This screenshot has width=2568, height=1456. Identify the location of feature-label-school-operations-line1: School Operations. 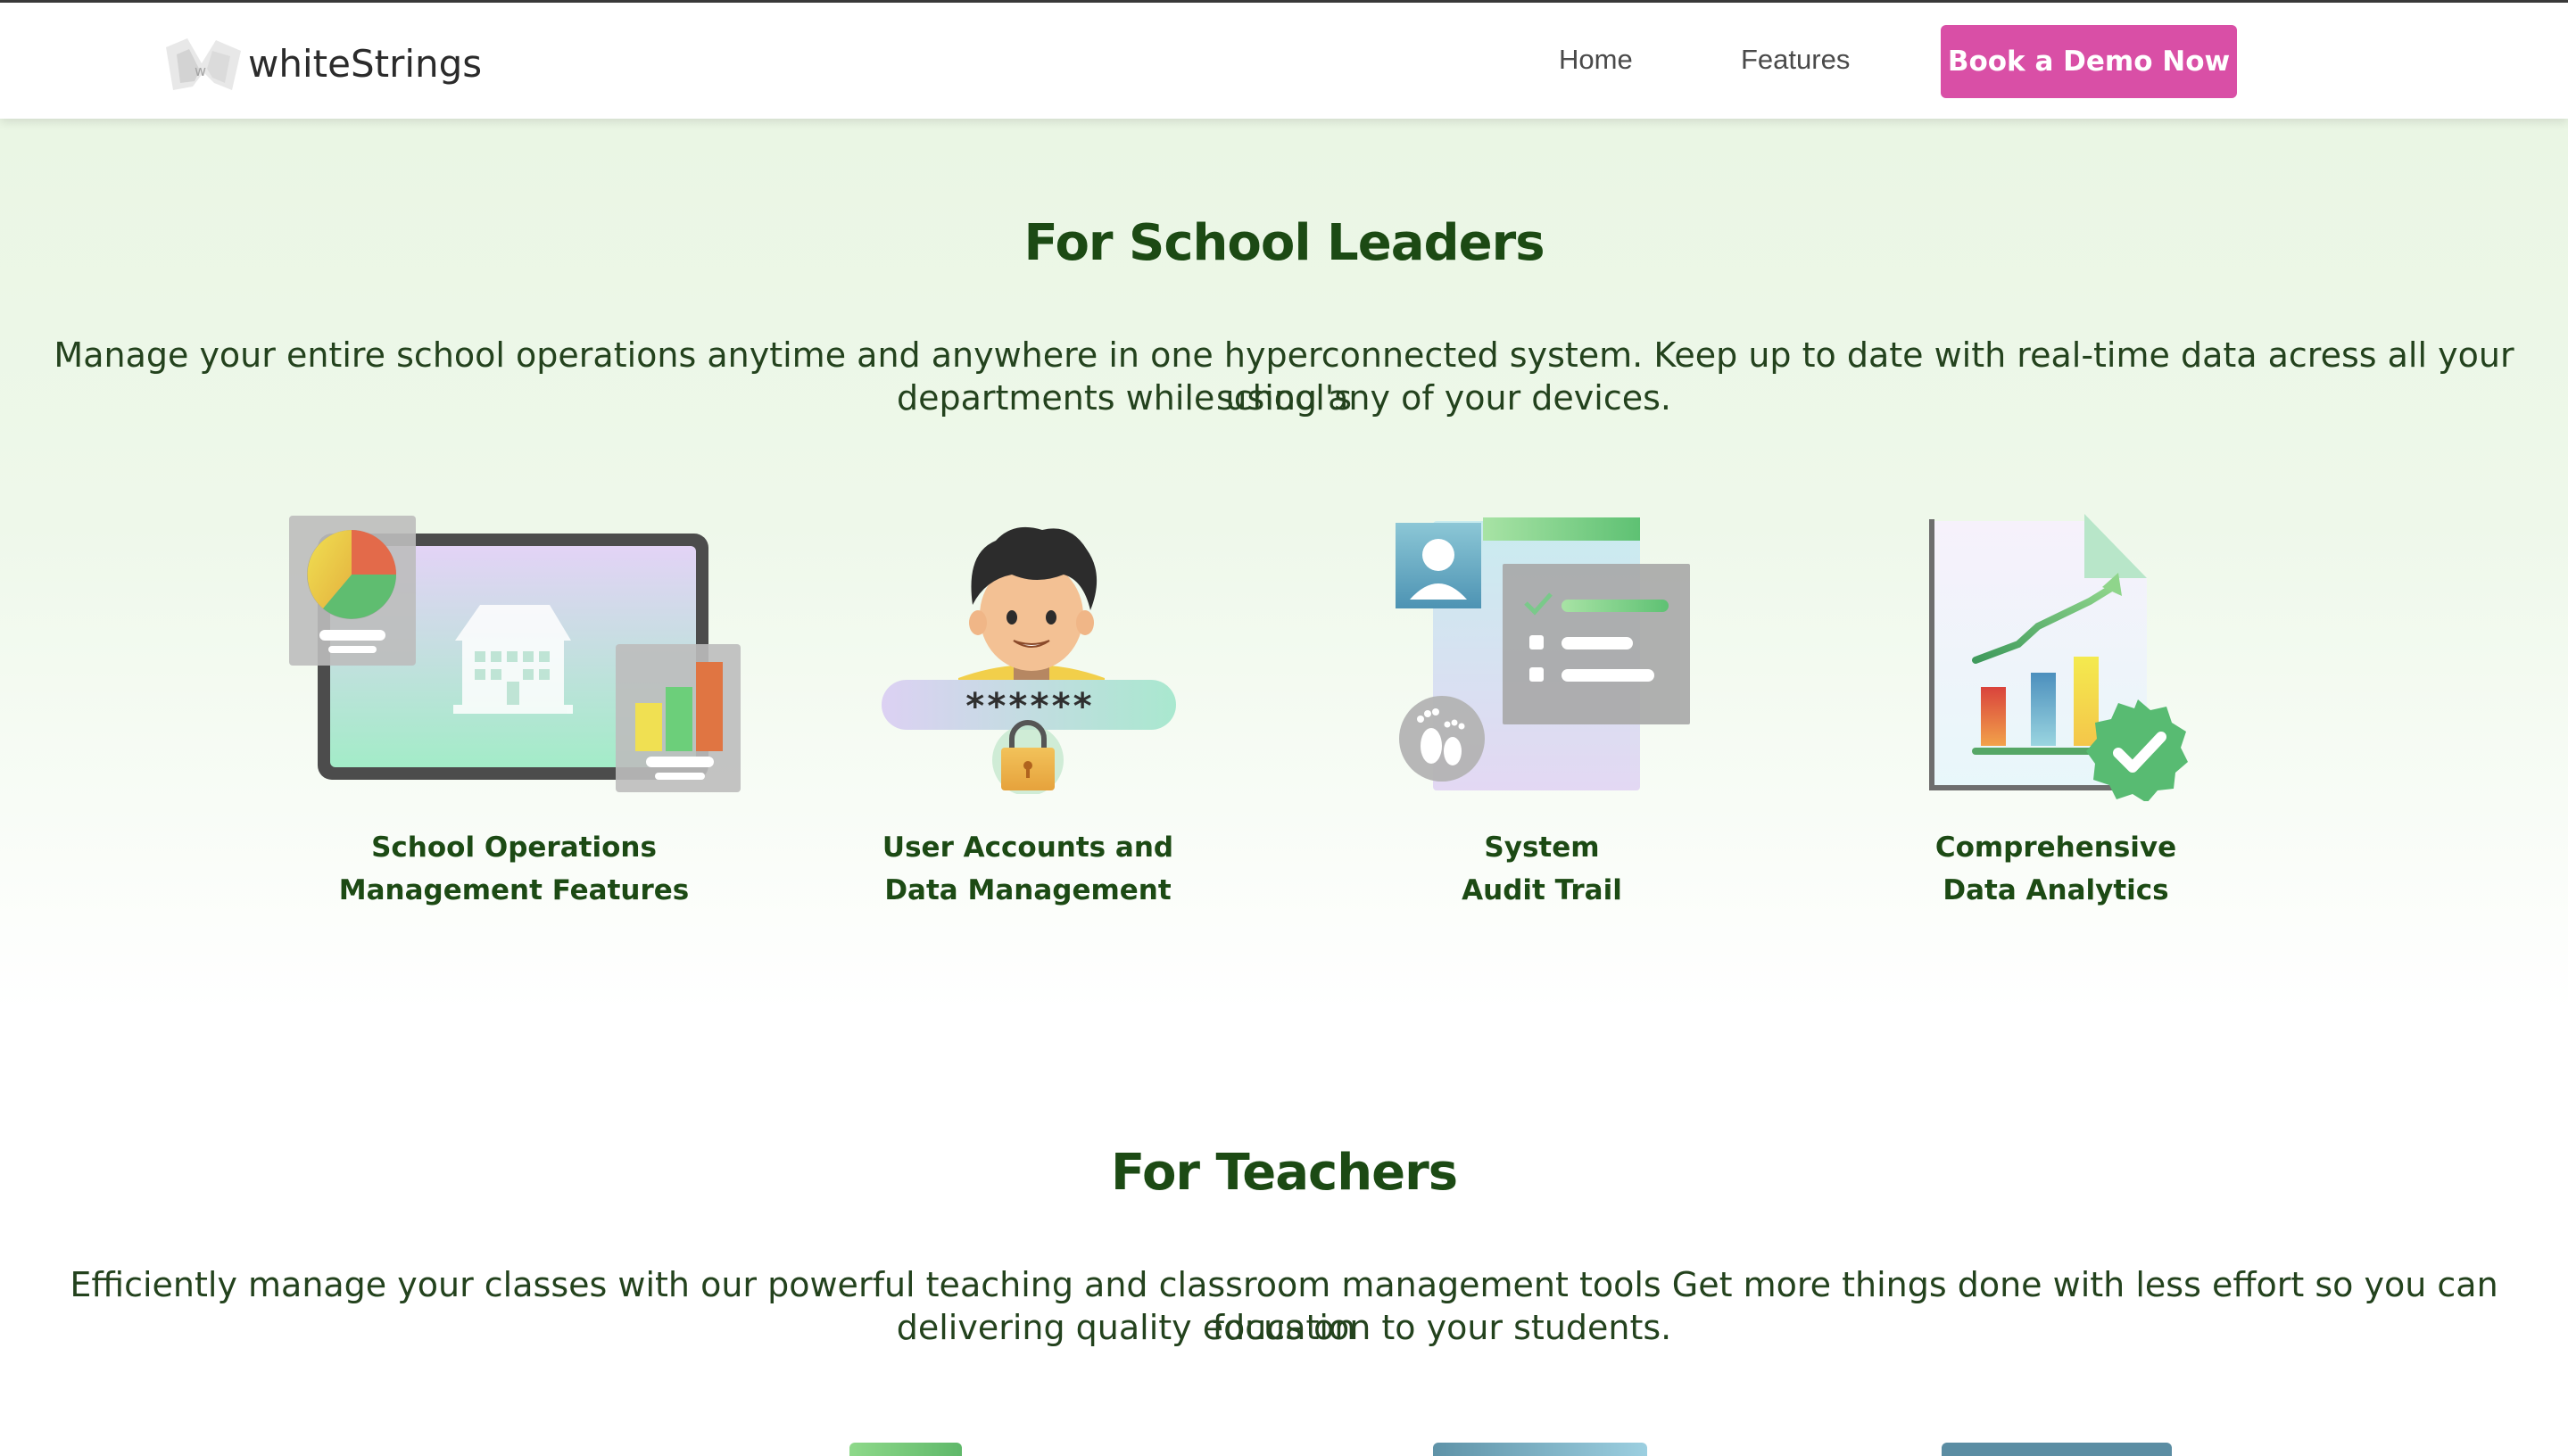
(514, 847).